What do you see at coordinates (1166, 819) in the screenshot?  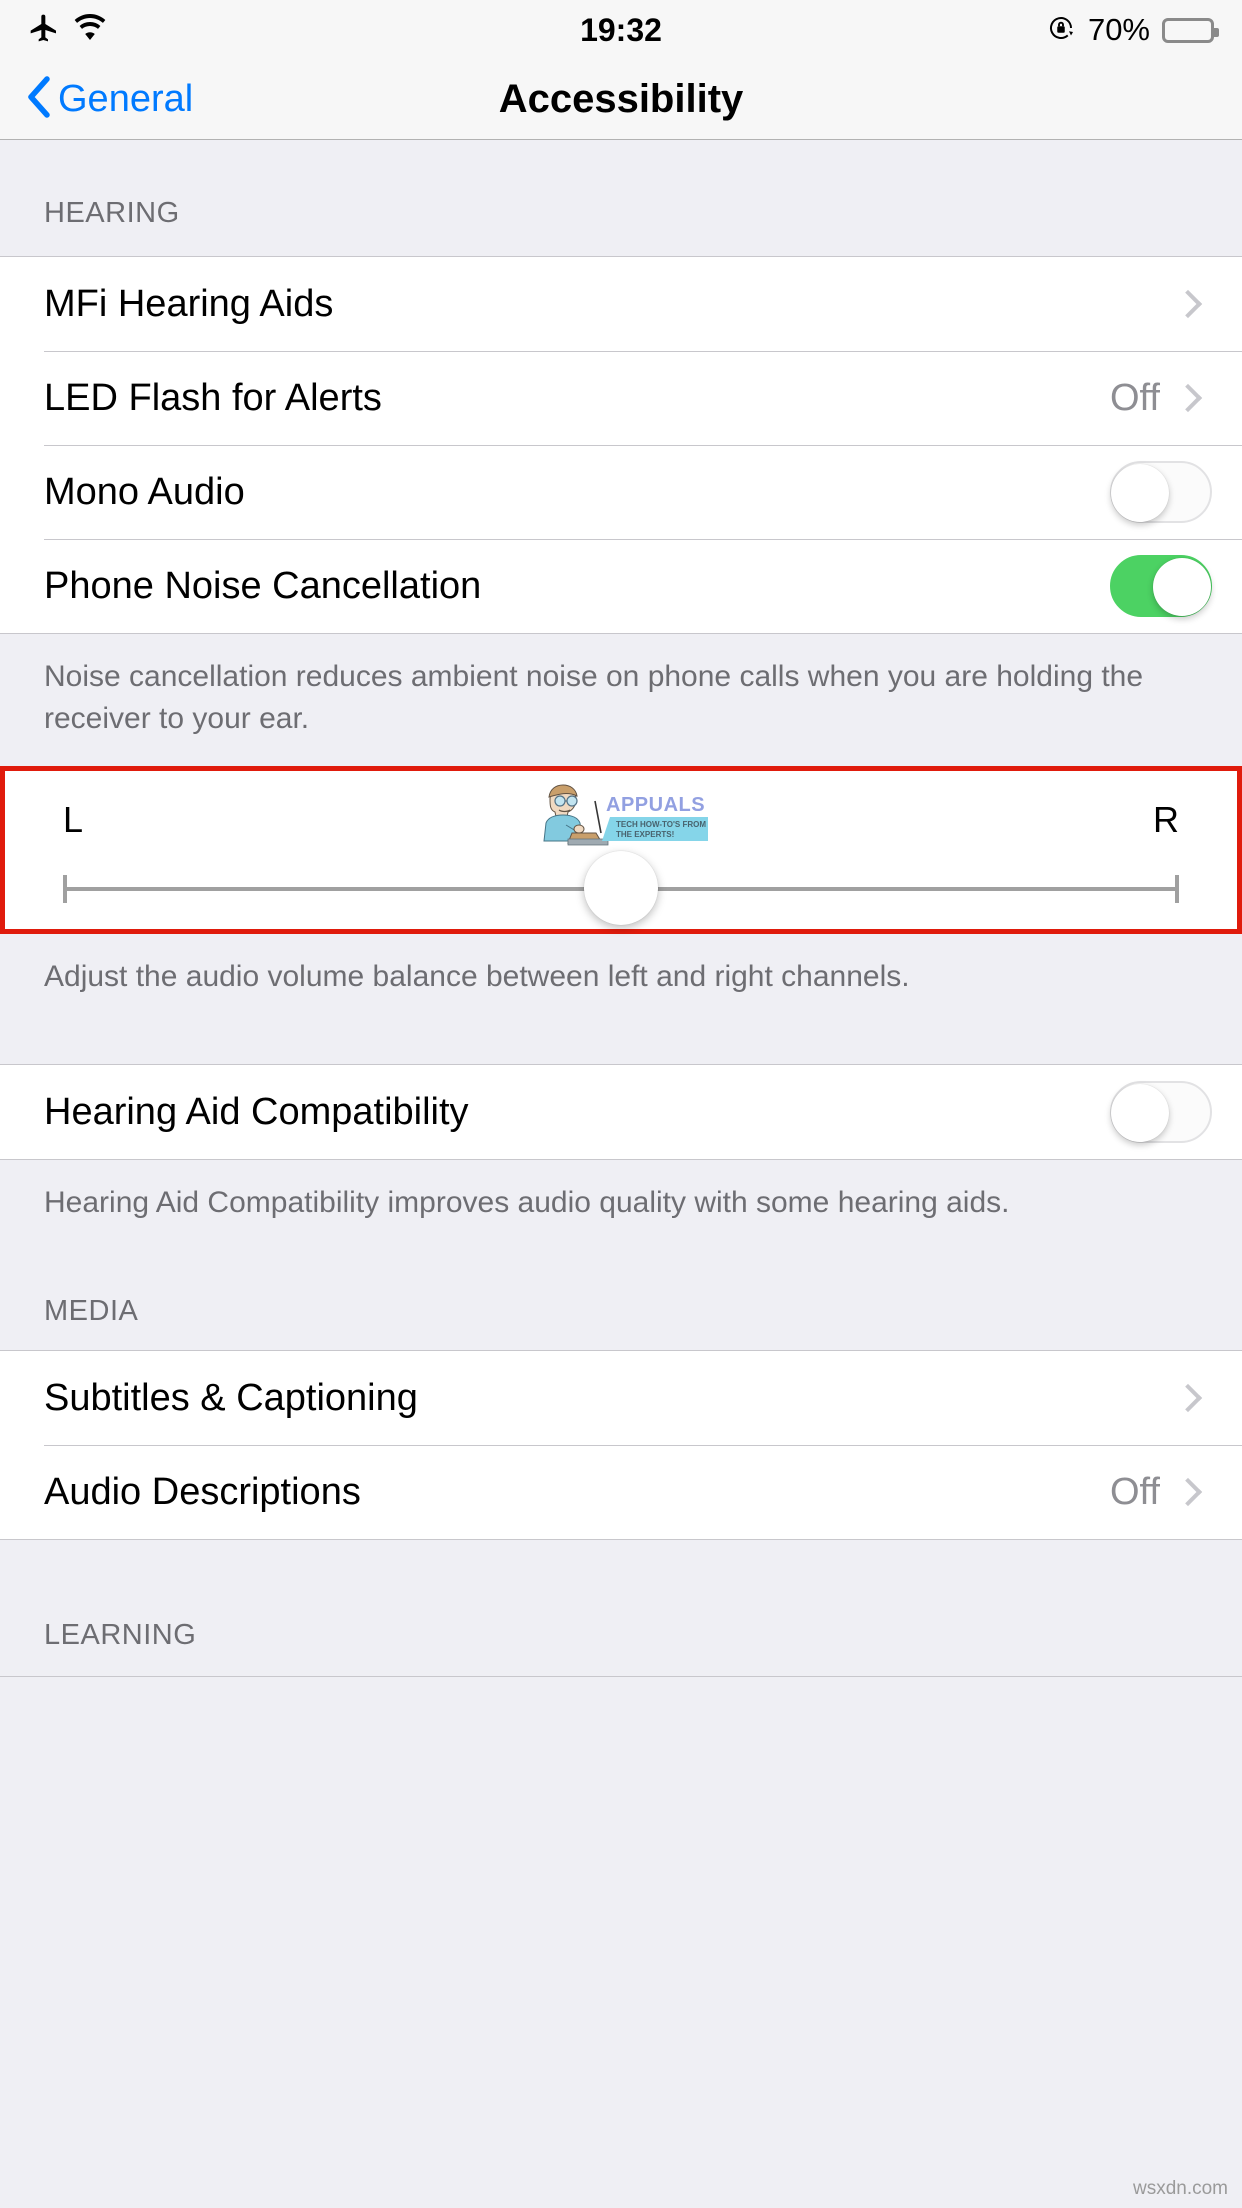 I see `balance-right-label: R` at bounding box center [1166, 819].